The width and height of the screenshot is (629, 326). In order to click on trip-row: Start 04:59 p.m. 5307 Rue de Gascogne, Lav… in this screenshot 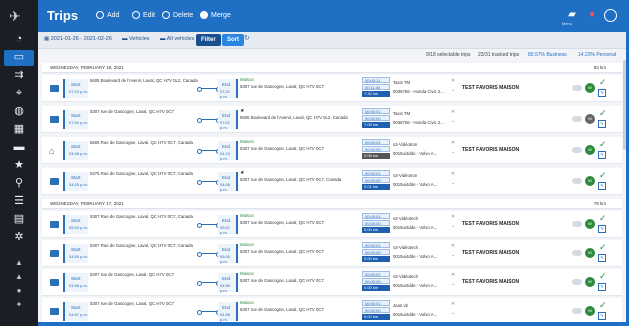, I will do `click(332, 253)`.